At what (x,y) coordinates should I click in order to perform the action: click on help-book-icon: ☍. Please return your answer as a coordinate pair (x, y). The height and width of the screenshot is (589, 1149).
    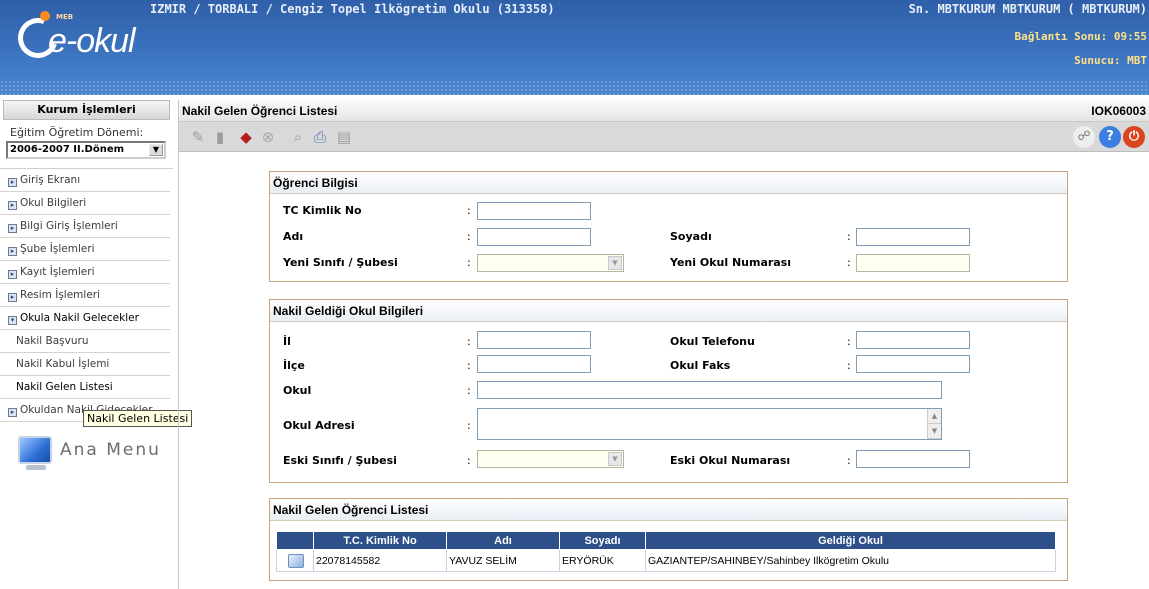
    Looking at the image, I should click on (1084, 137).